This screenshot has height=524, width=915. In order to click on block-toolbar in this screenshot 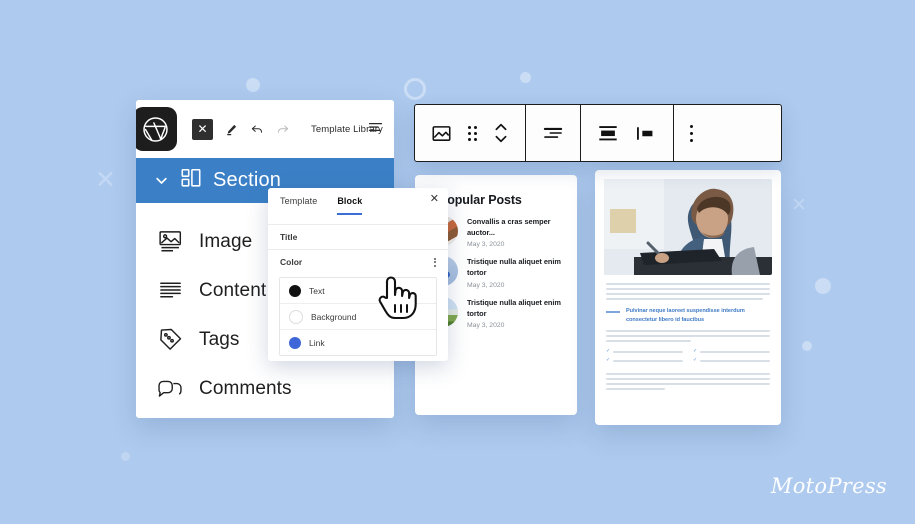, I will do `click(598, 133)`.